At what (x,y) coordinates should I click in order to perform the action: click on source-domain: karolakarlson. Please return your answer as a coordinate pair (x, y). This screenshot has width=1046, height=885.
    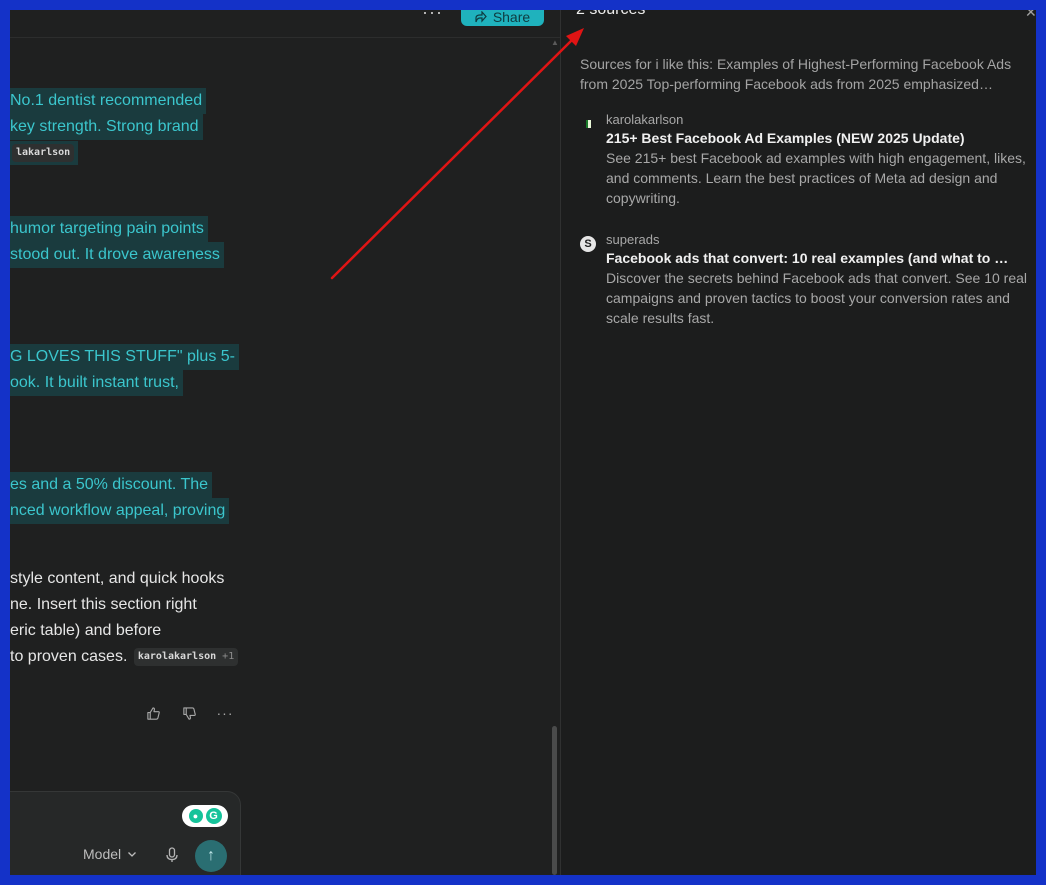
    Looking at the image, I should click on (645, 119).